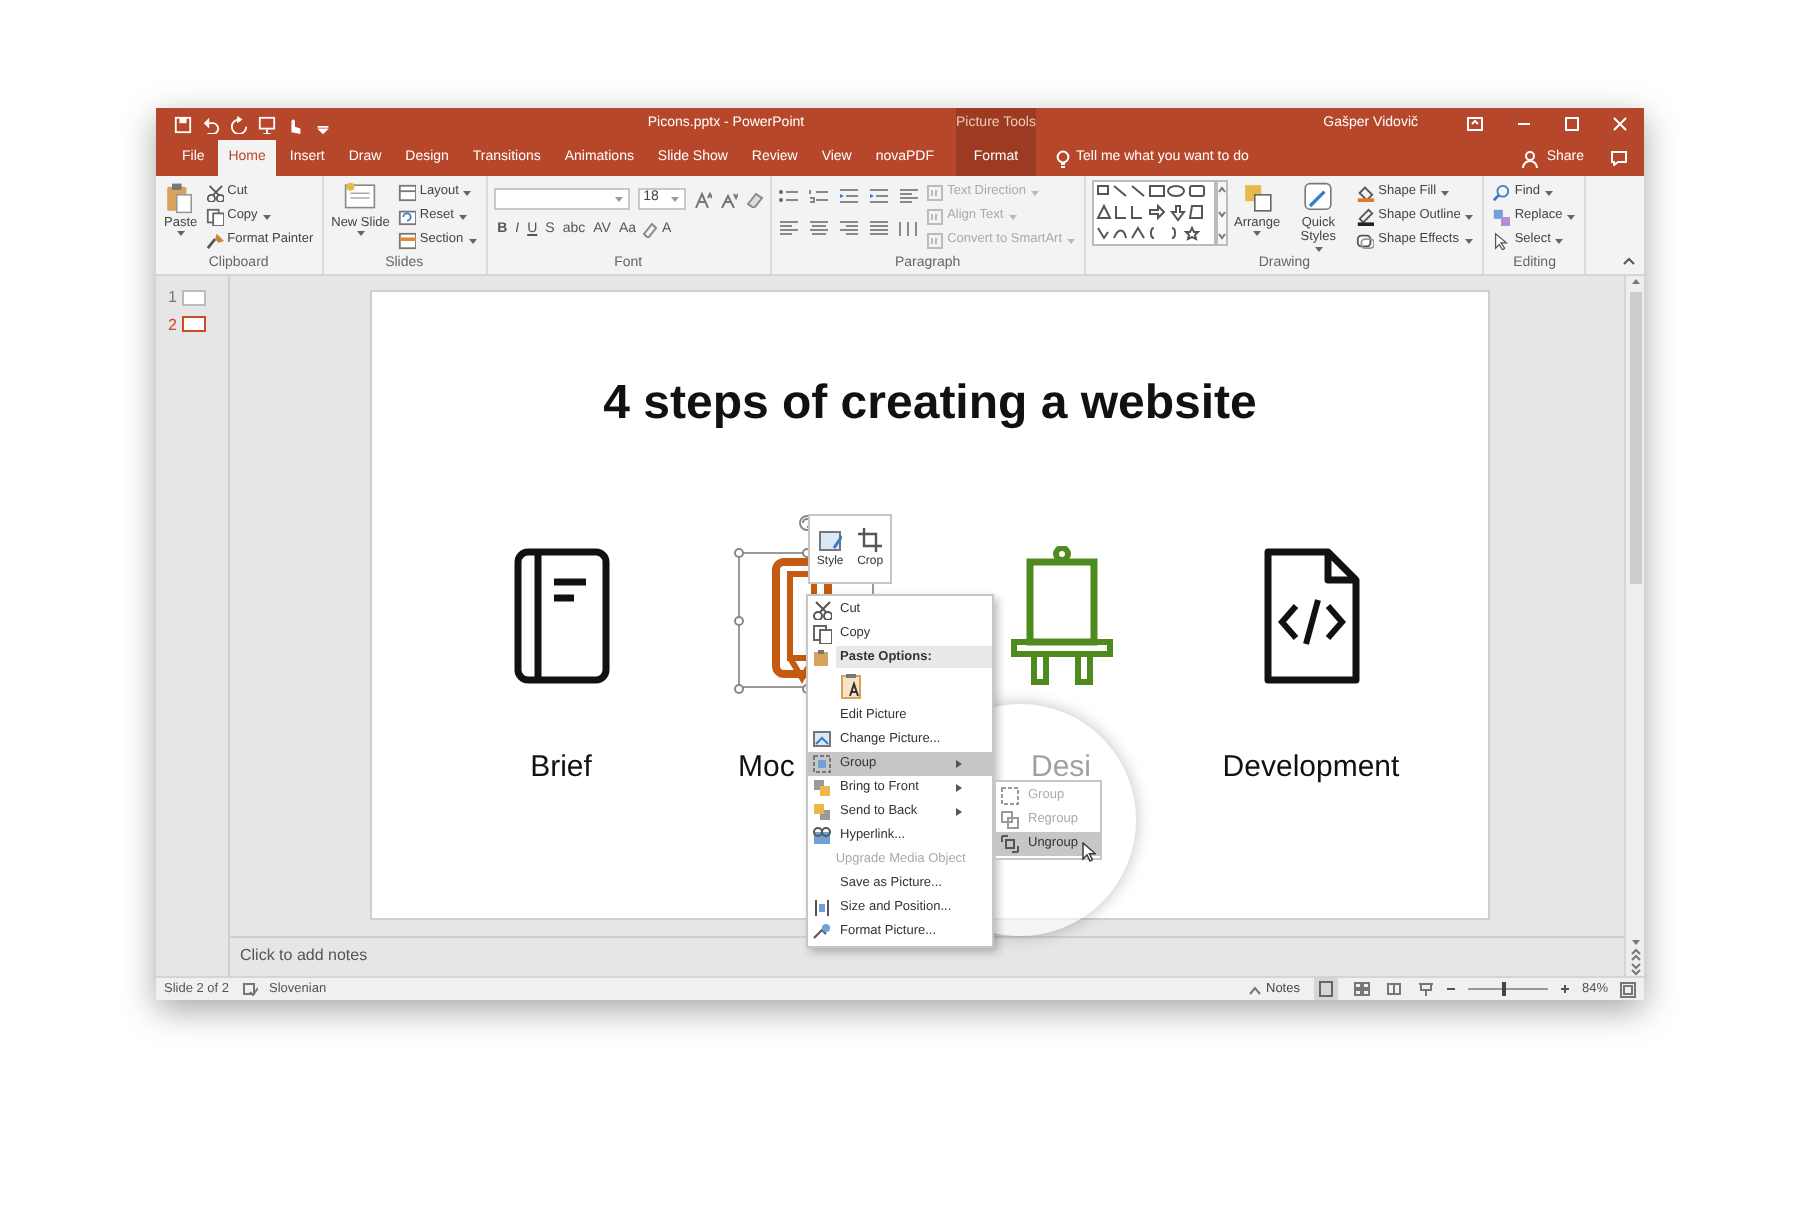 The image size is (1800, 1206). I want to click on search-icon, so click(1501, 192).